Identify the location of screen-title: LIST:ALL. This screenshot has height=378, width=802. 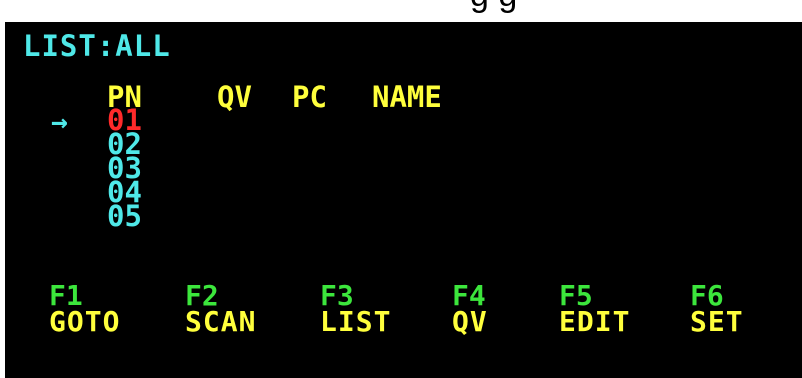
(97, 46).